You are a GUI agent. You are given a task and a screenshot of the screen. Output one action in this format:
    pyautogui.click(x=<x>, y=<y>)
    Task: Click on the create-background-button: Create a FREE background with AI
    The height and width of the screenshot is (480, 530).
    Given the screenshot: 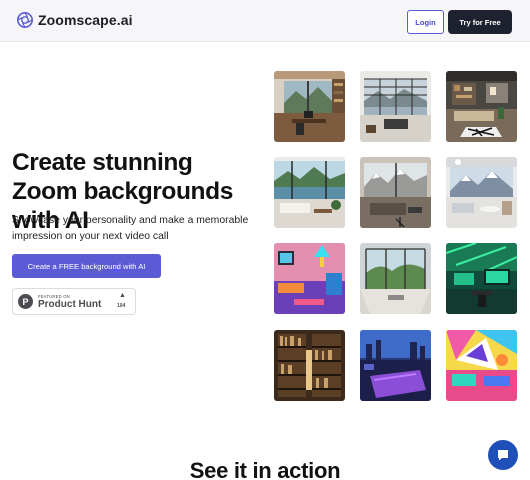 What is the action you would take?
    pyautogui.click(x=86, y=266)
    